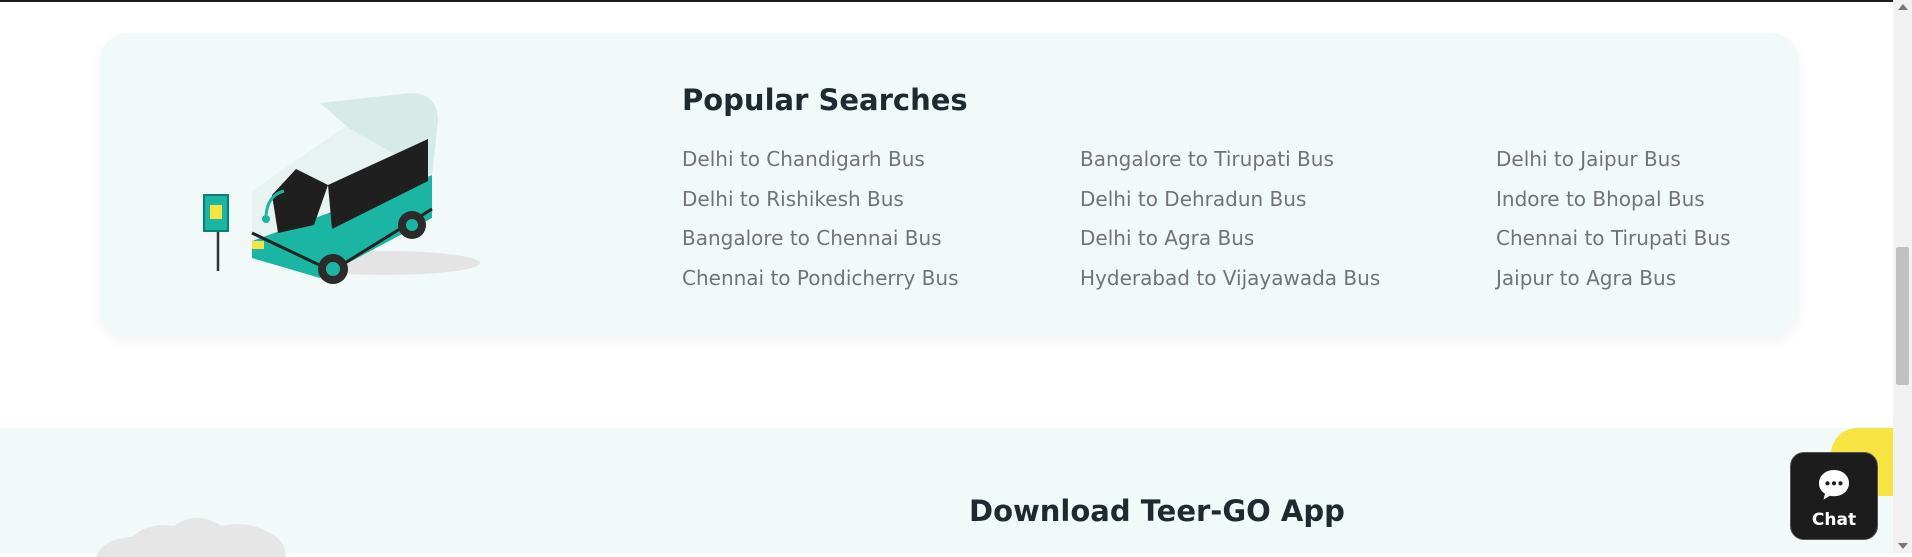  I want to click on route-link-delhi-rishikesh: Delhi to Rishikesh Bus, so click(793, 199).